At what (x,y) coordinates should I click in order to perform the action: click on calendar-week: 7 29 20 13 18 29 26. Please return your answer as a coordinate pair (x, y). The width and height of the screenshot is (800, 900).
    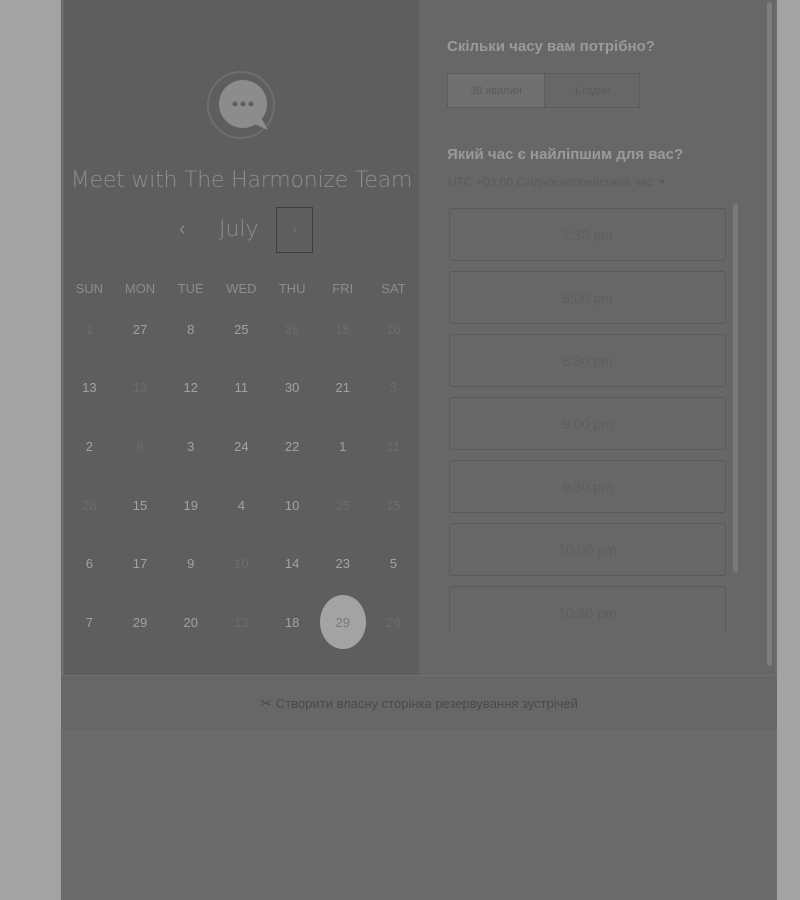
    Looking at the image, I should click on (241, 622).